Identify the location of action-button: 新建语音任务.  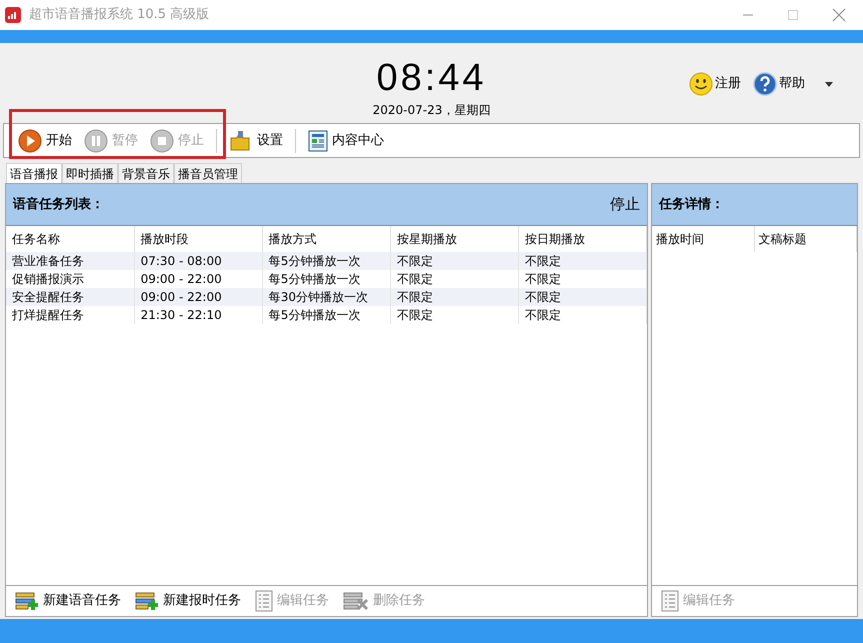
(68, 601).